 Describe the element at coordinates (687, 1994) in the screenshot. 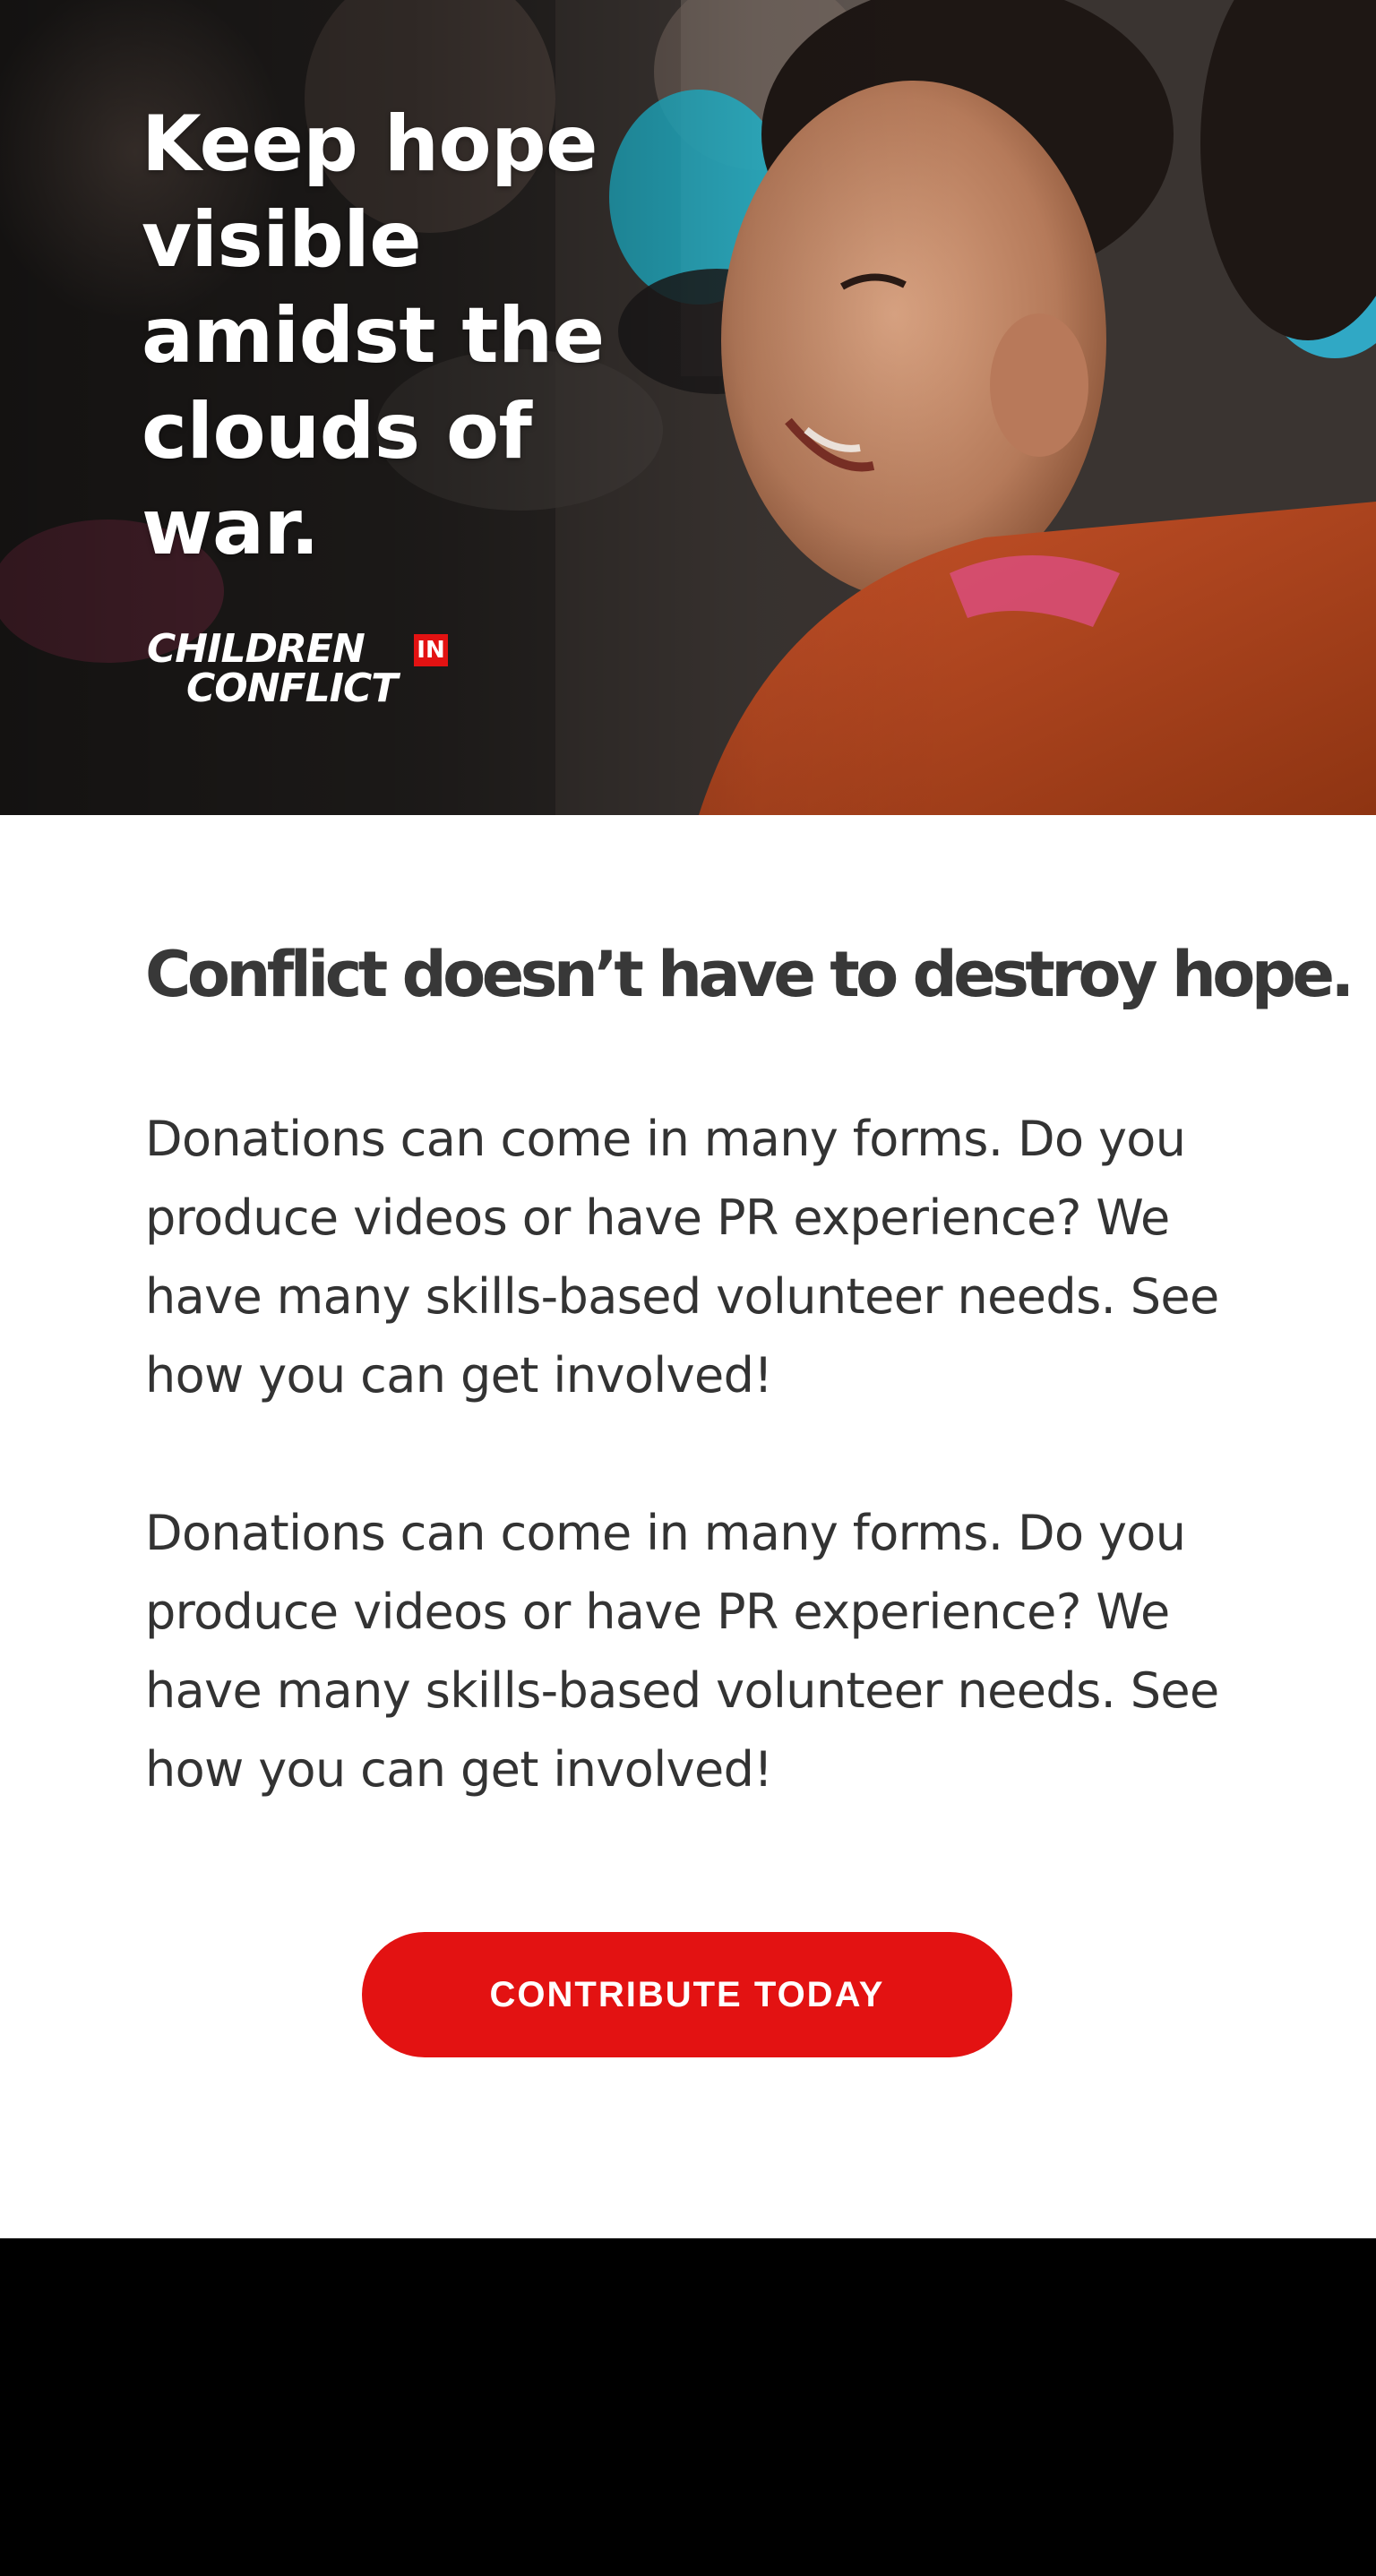

I see `contribute-today-button: CONTRIBUTE TODAY` at that location.